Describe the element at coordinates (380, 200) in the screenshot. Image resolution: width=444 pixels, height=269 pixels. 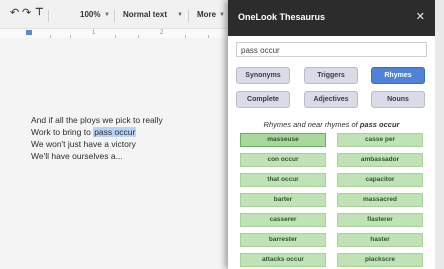
I see `rhyme-result: massacred` at that location.